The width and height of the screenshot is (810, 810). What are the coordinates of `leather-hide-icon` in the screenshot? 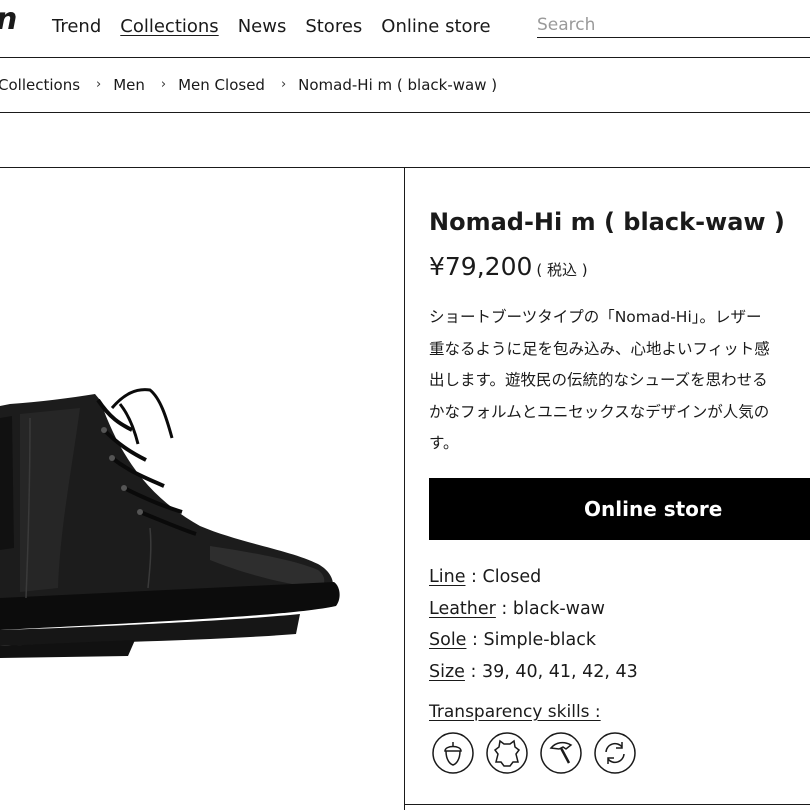 It's located at (507, 753).